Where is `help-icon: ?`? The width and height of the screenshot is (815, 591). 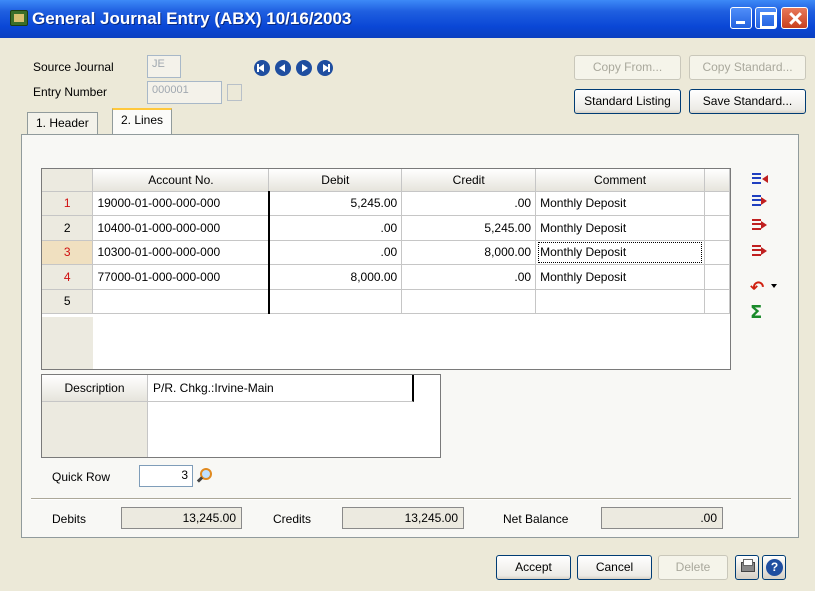
help-icon: ? is located at coordinates (774, 567).